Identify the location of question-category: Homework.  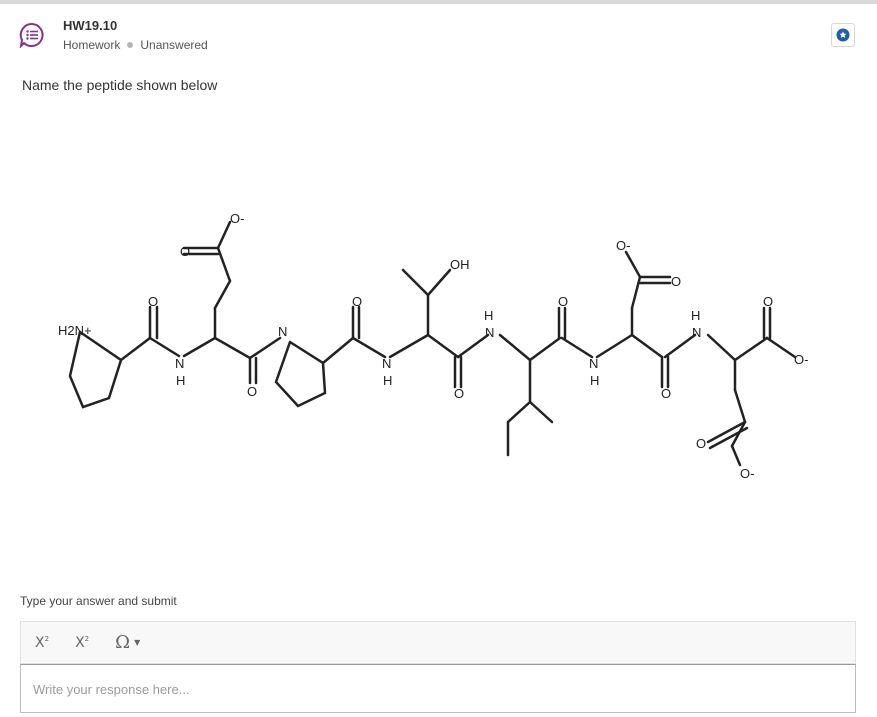
(92, 45).